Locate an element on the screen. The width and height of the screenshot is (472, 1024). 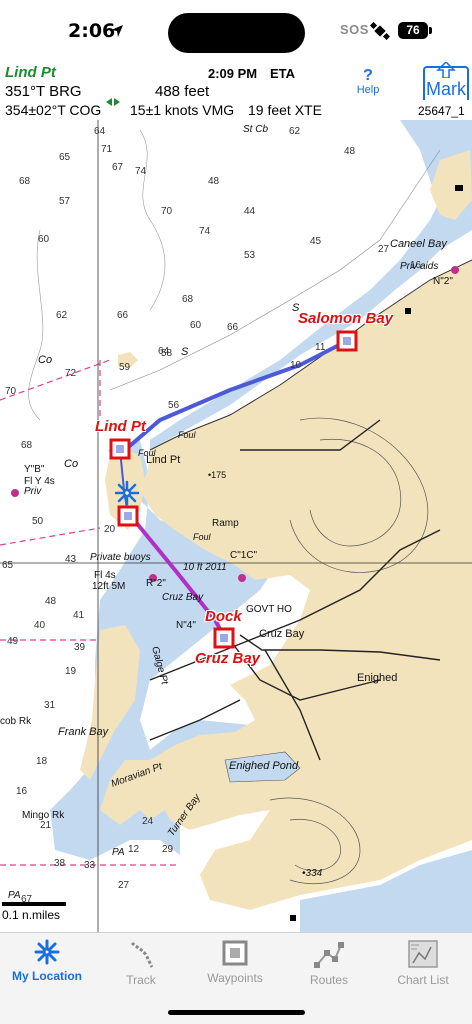
sounding: 33 is located at coordinates (90, 865).